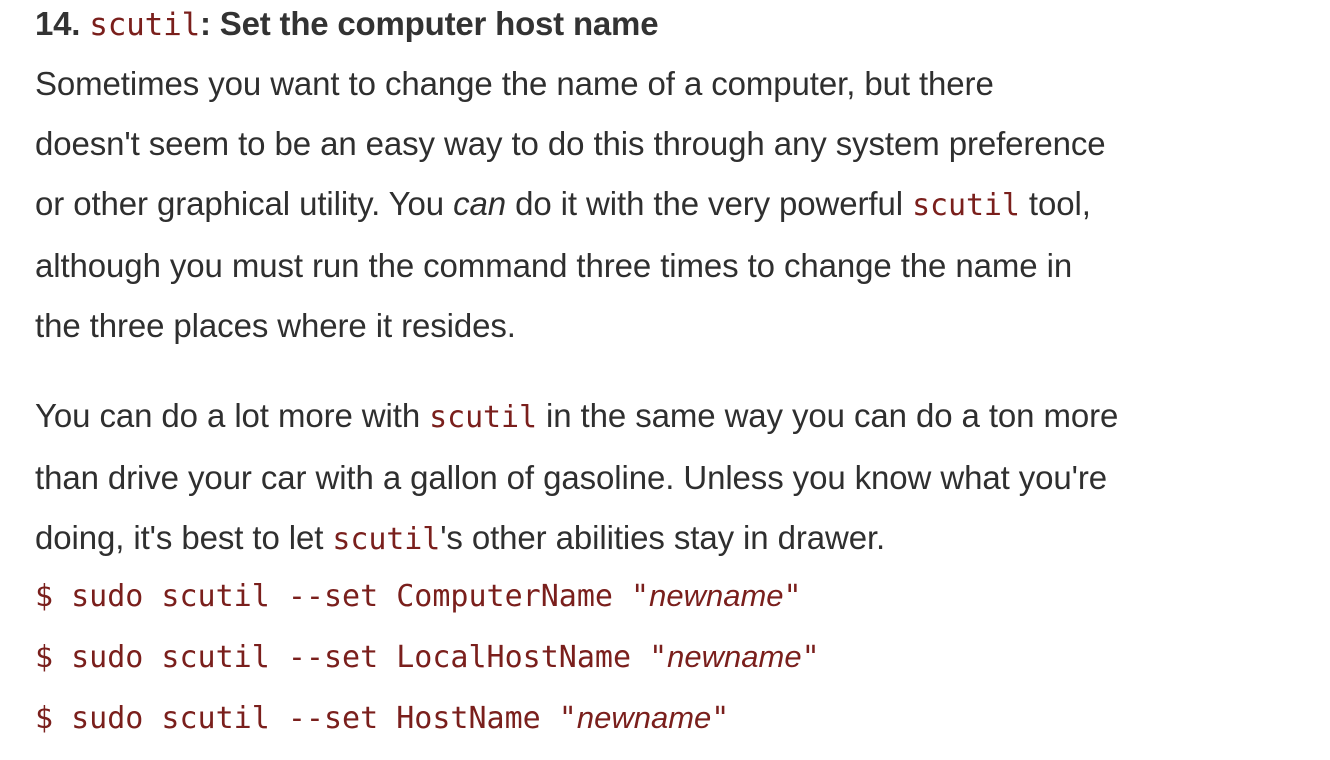 Image resolution: width=1330 pixels, height=760 pixels. I want to click on text-segment: or other graphical utility. You, so click(244, 203).